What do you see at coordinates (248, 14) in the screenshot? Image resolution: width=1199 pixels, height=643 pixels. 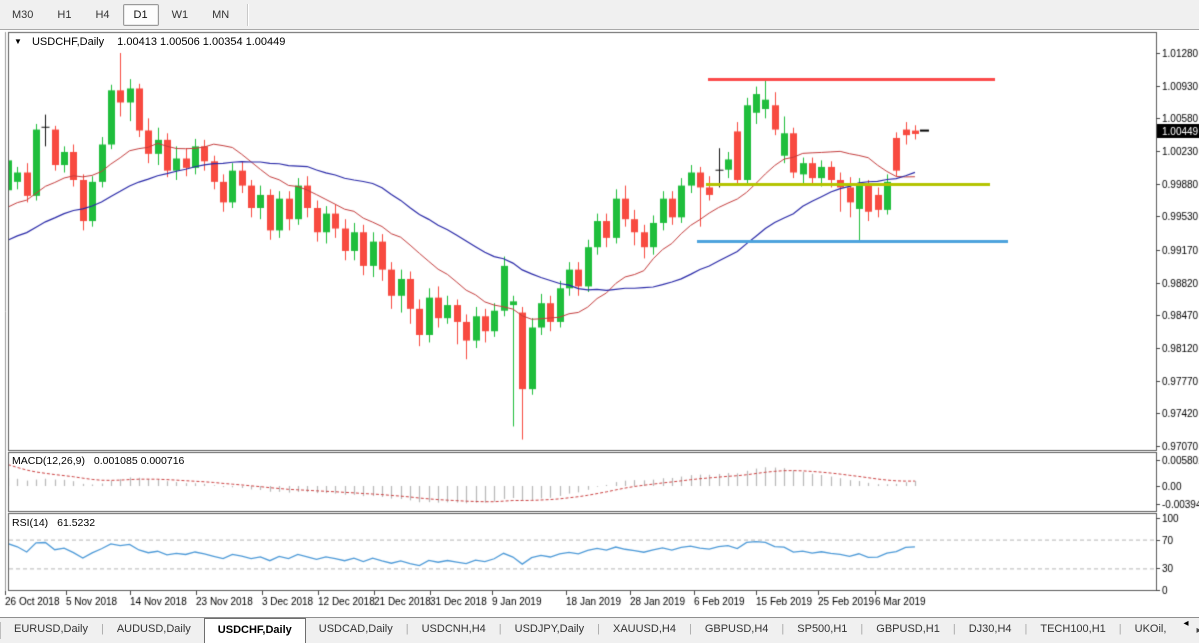 I see `toolbar-separator` at bounding box center [248, 14].